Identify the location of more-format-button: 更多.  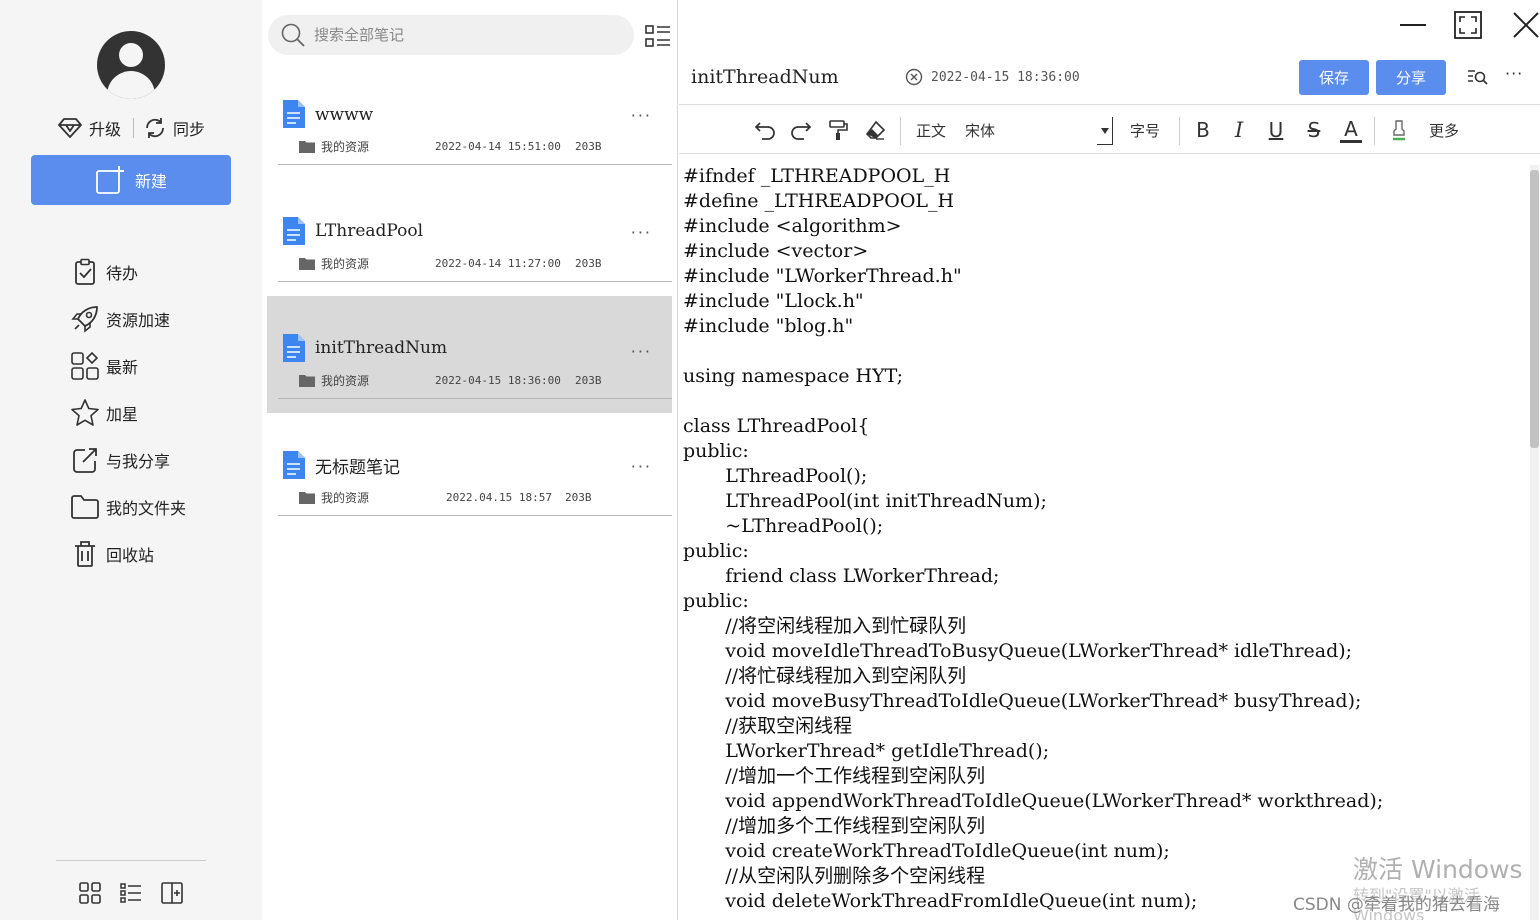
(1444, 130).